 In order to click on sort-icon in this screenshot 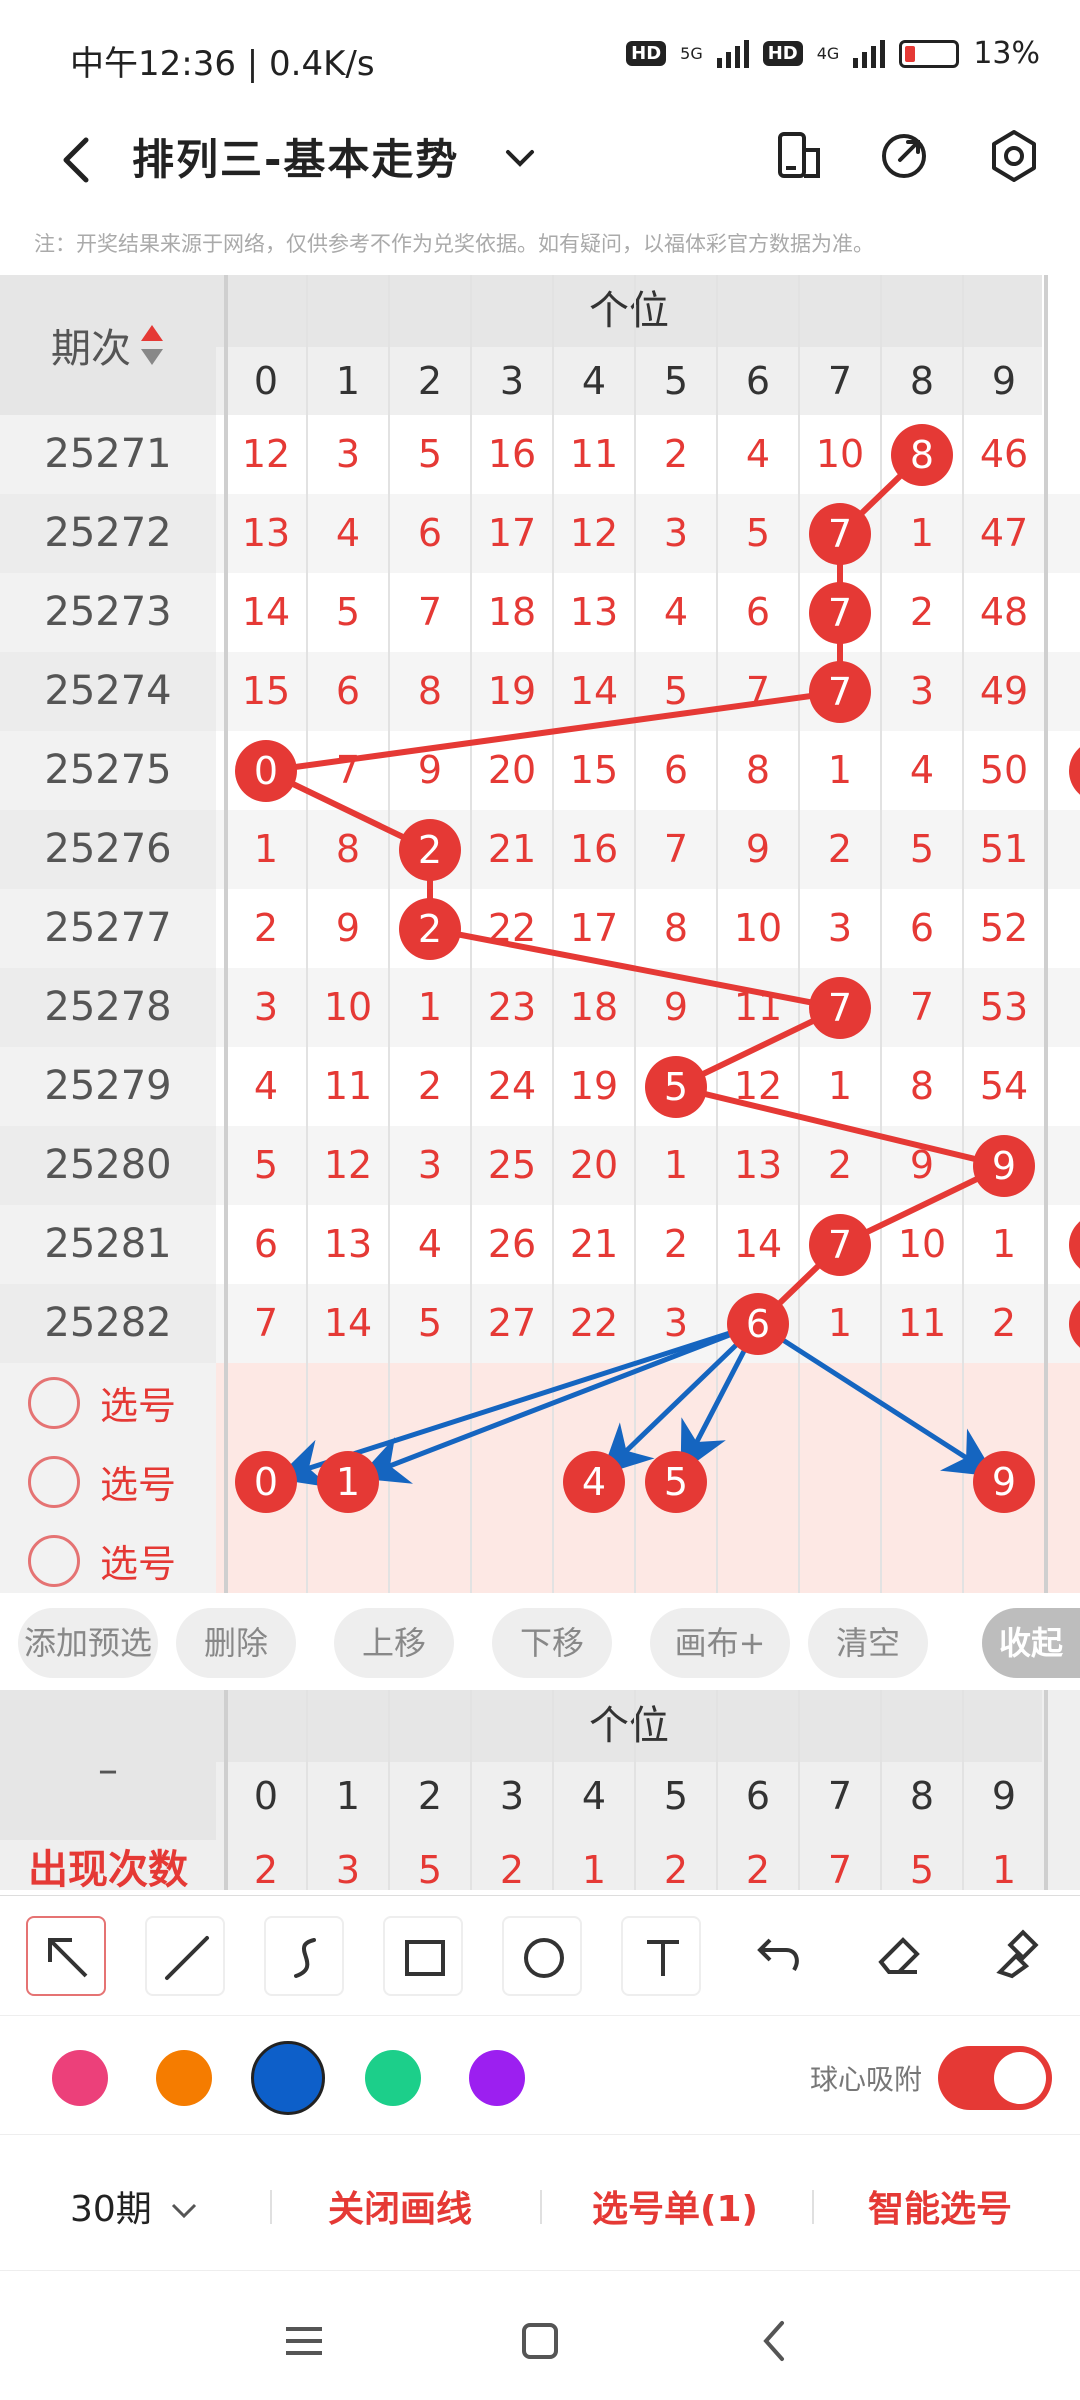, I will do `click(152, 345)`.